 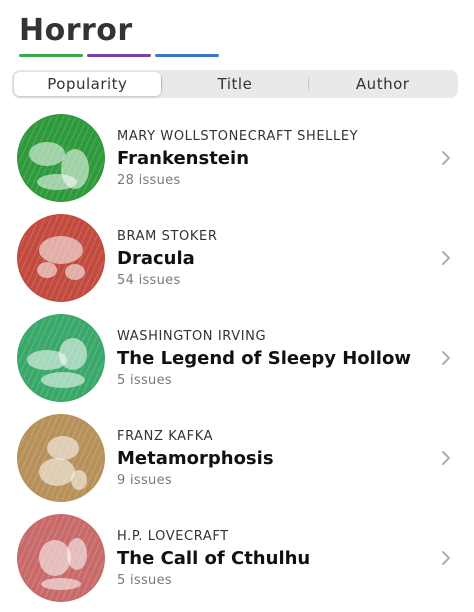 I want to click on page-title: Horror, so click(x=76, y=30).